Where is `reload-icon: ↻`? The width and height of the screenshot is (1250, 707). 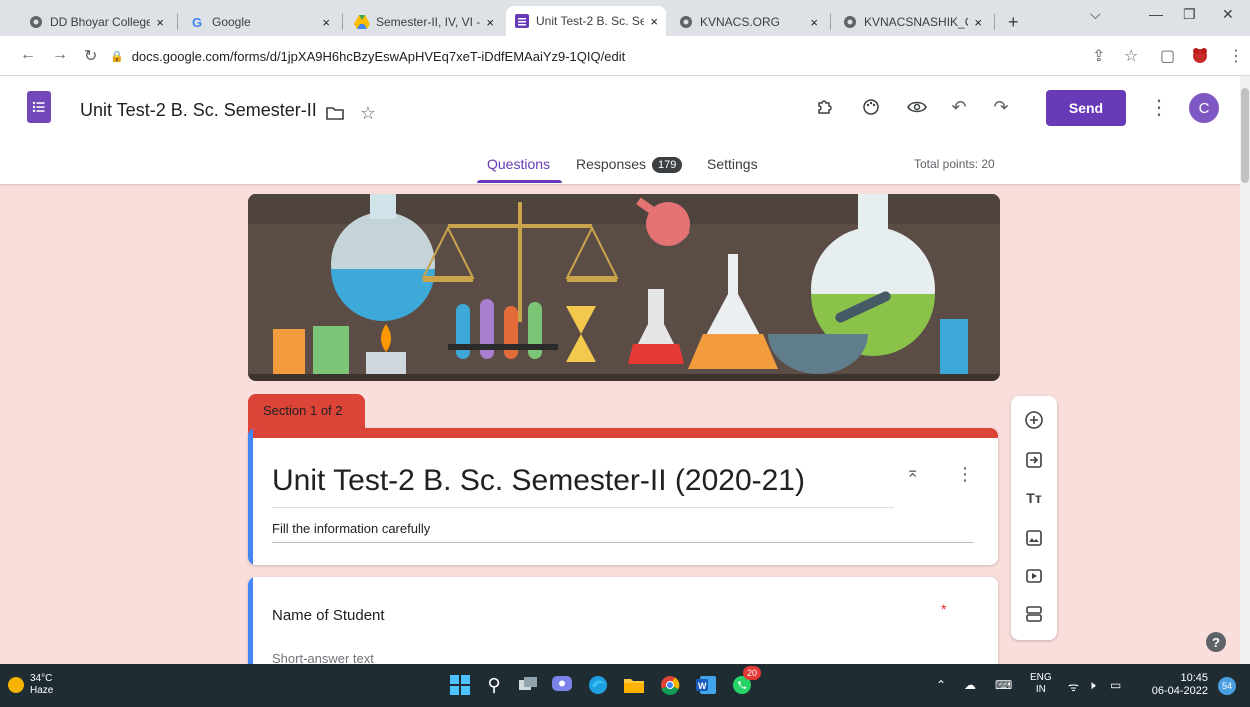
reload-icon: ↻ is located at coordinates (90, 56).